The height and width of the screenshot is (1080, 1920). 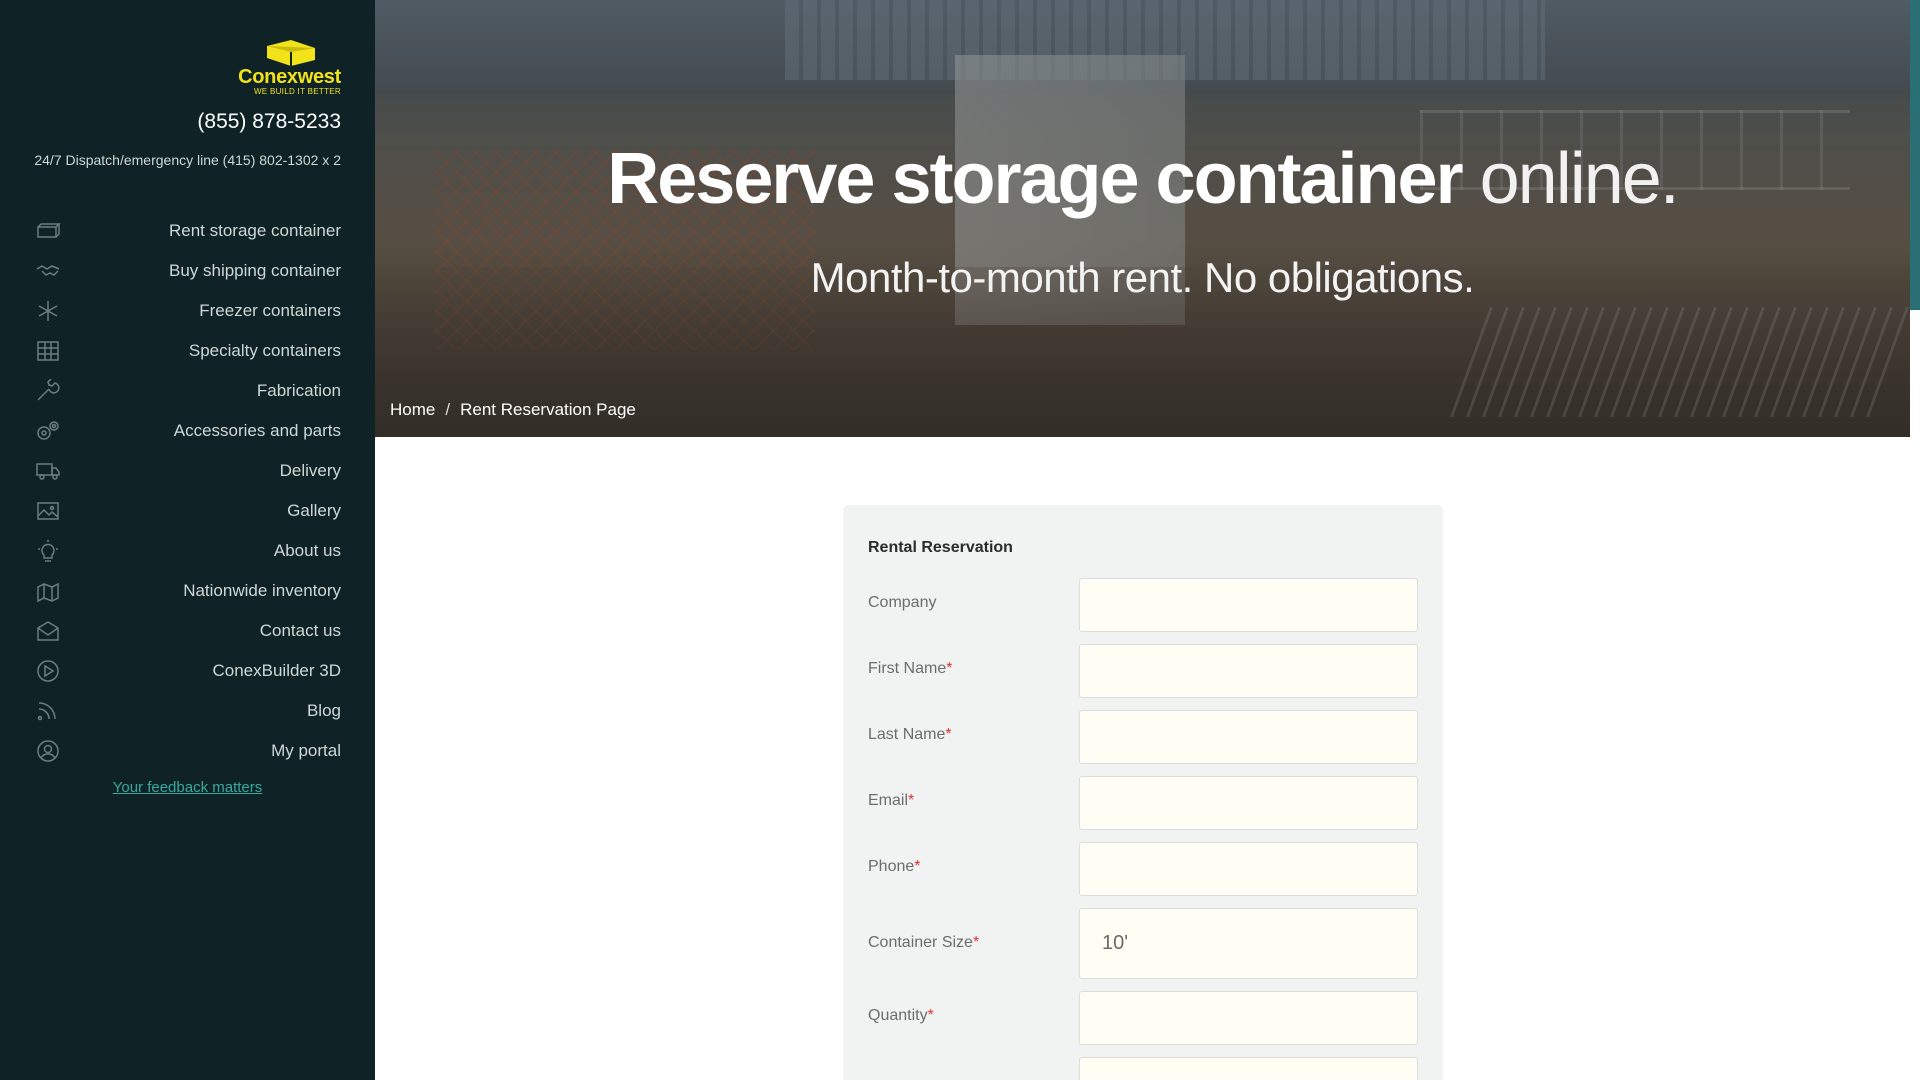 I want to click on sidebar-item-label: My portal, so click(x=306, y=750).